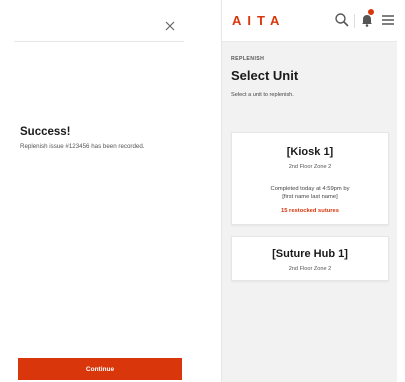 The image size is (405, 382). I want to click on continue-button: Continue, so click(100, 369).